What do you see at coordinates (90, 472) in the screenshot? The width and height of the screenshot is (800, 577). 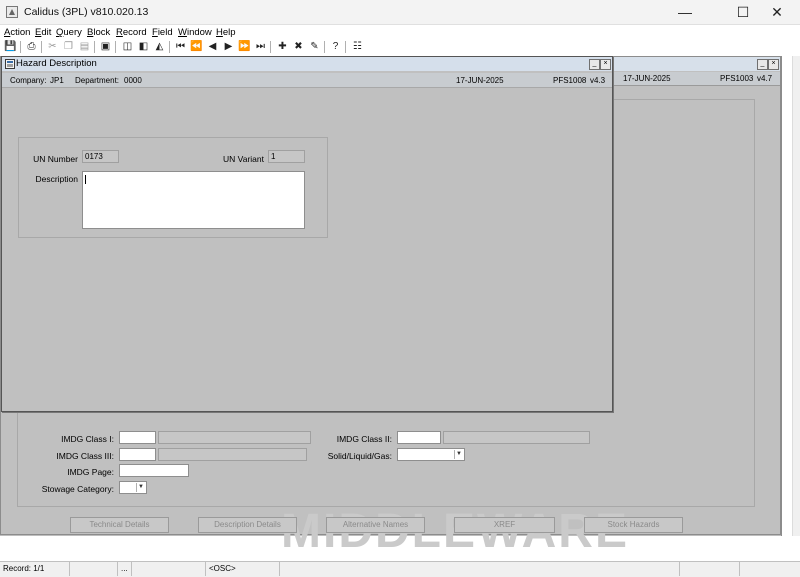 I see `imdg-page-label: IMDG Page:` at bounding box center [90, 472].